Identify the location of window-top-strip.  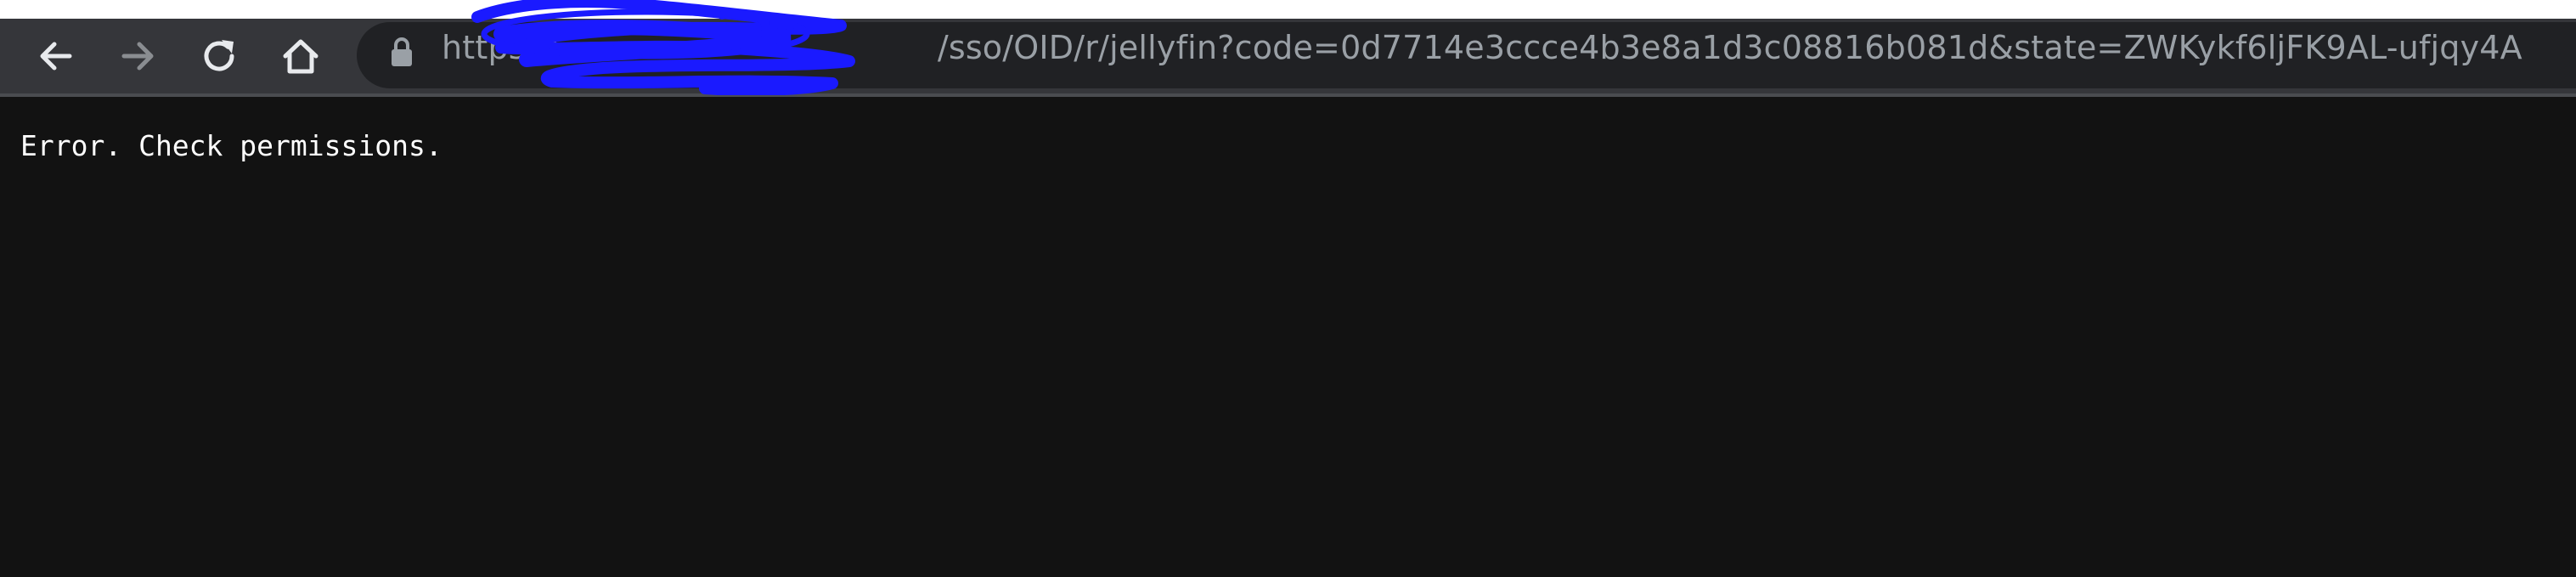
(1288, 10).